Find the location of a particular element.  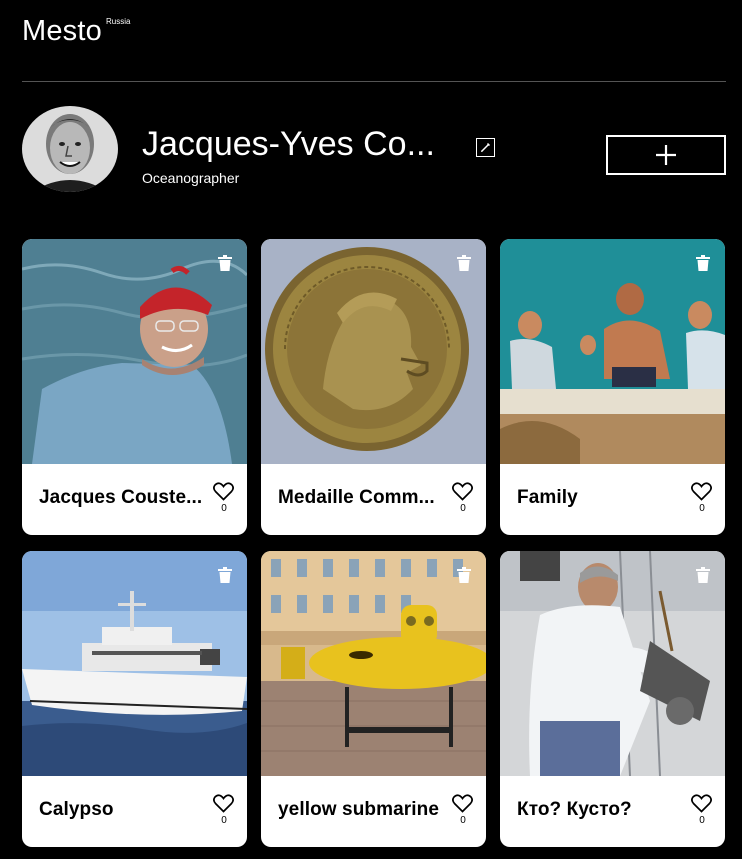

pencil-icon is located at coordinates (485, 147).